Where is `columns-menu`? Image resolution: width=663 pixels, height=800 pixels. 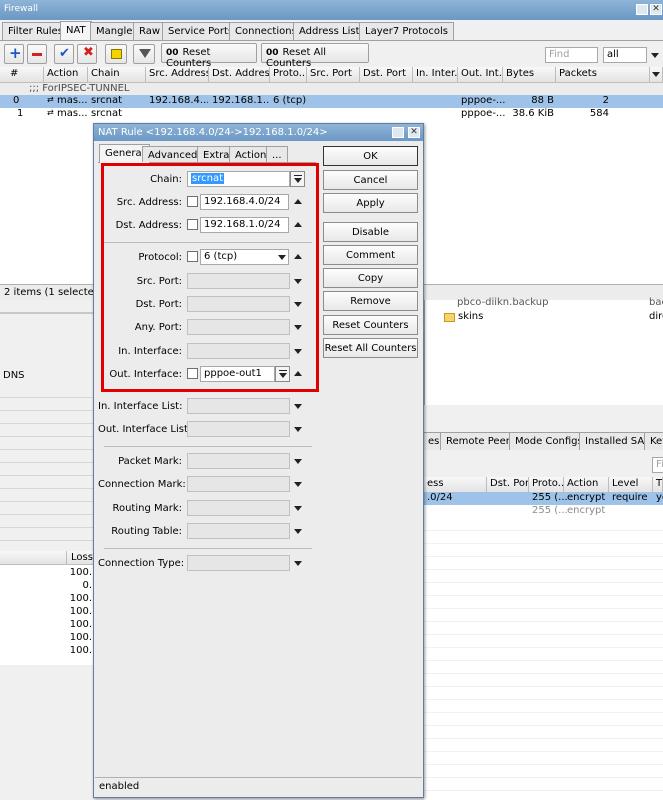 columns-menu is located at coordinates (656, 75).